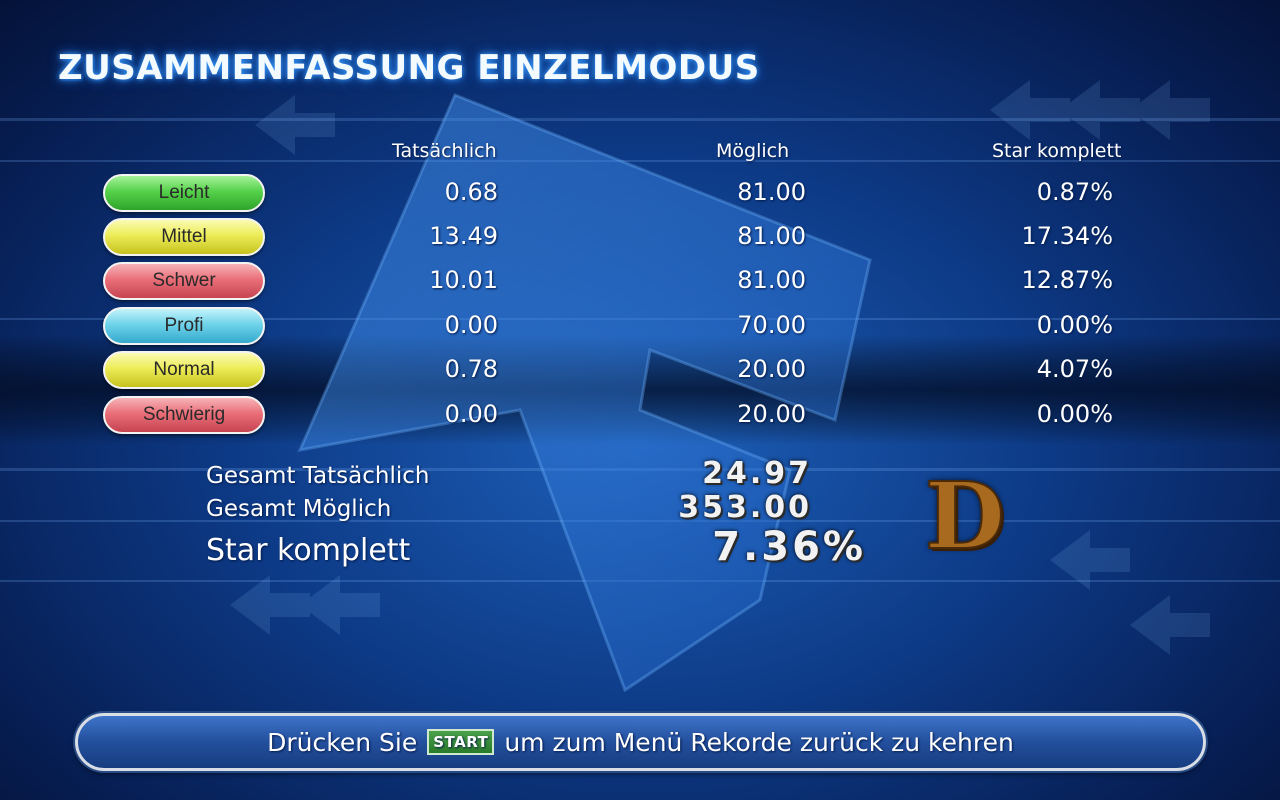 The image size is (1280, 800). What do you see at coordinates (184, 193) in the screenshot?
I see `difficulty-badge-leicht: Leicht` at bounding box center [184, 193].